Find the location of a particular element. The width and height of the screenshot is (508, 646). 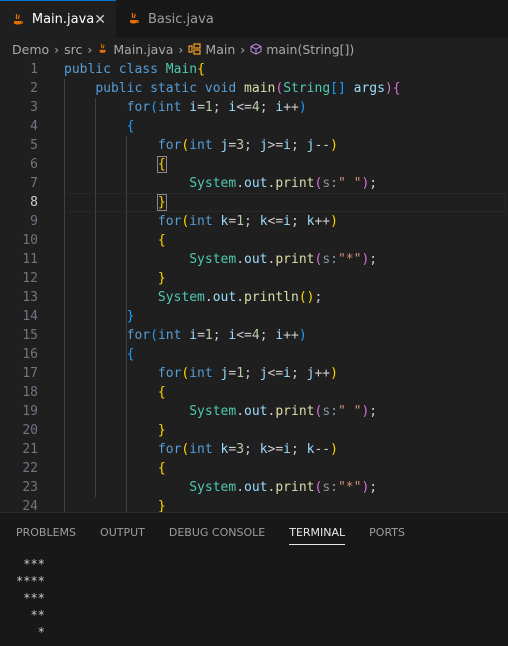

code-text: System.out.println(); is located at coordinates (240, 297).